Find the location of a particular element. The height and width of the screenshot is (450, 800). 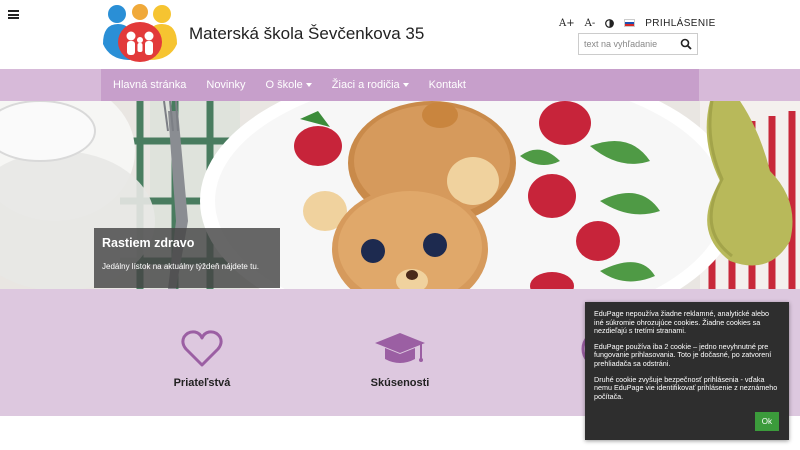

search-input is located at coordinates (629, 44).